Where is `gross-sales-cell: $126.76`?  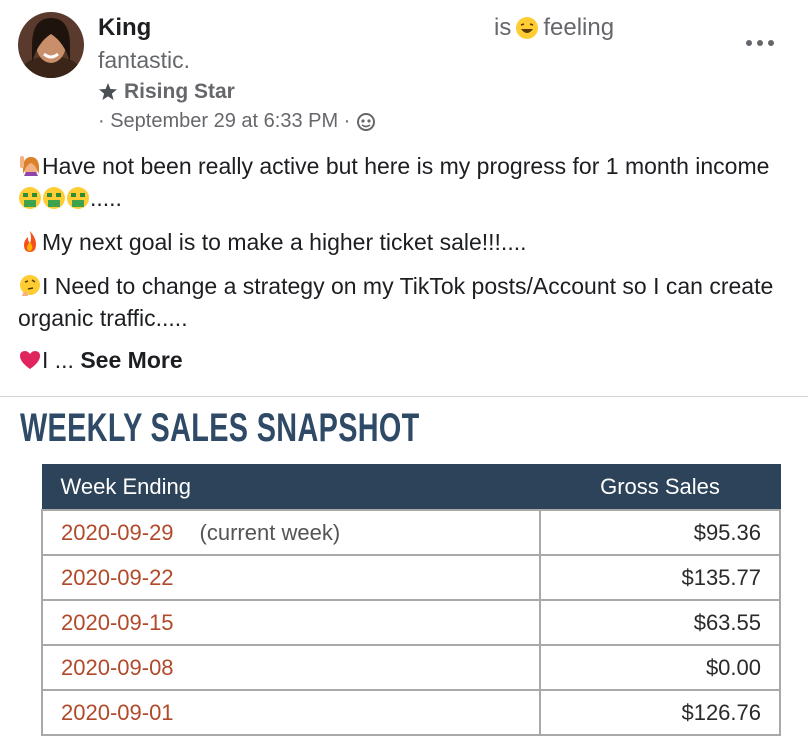
gross-sales-cell: $126.76 is located at coordinates (660, 712).